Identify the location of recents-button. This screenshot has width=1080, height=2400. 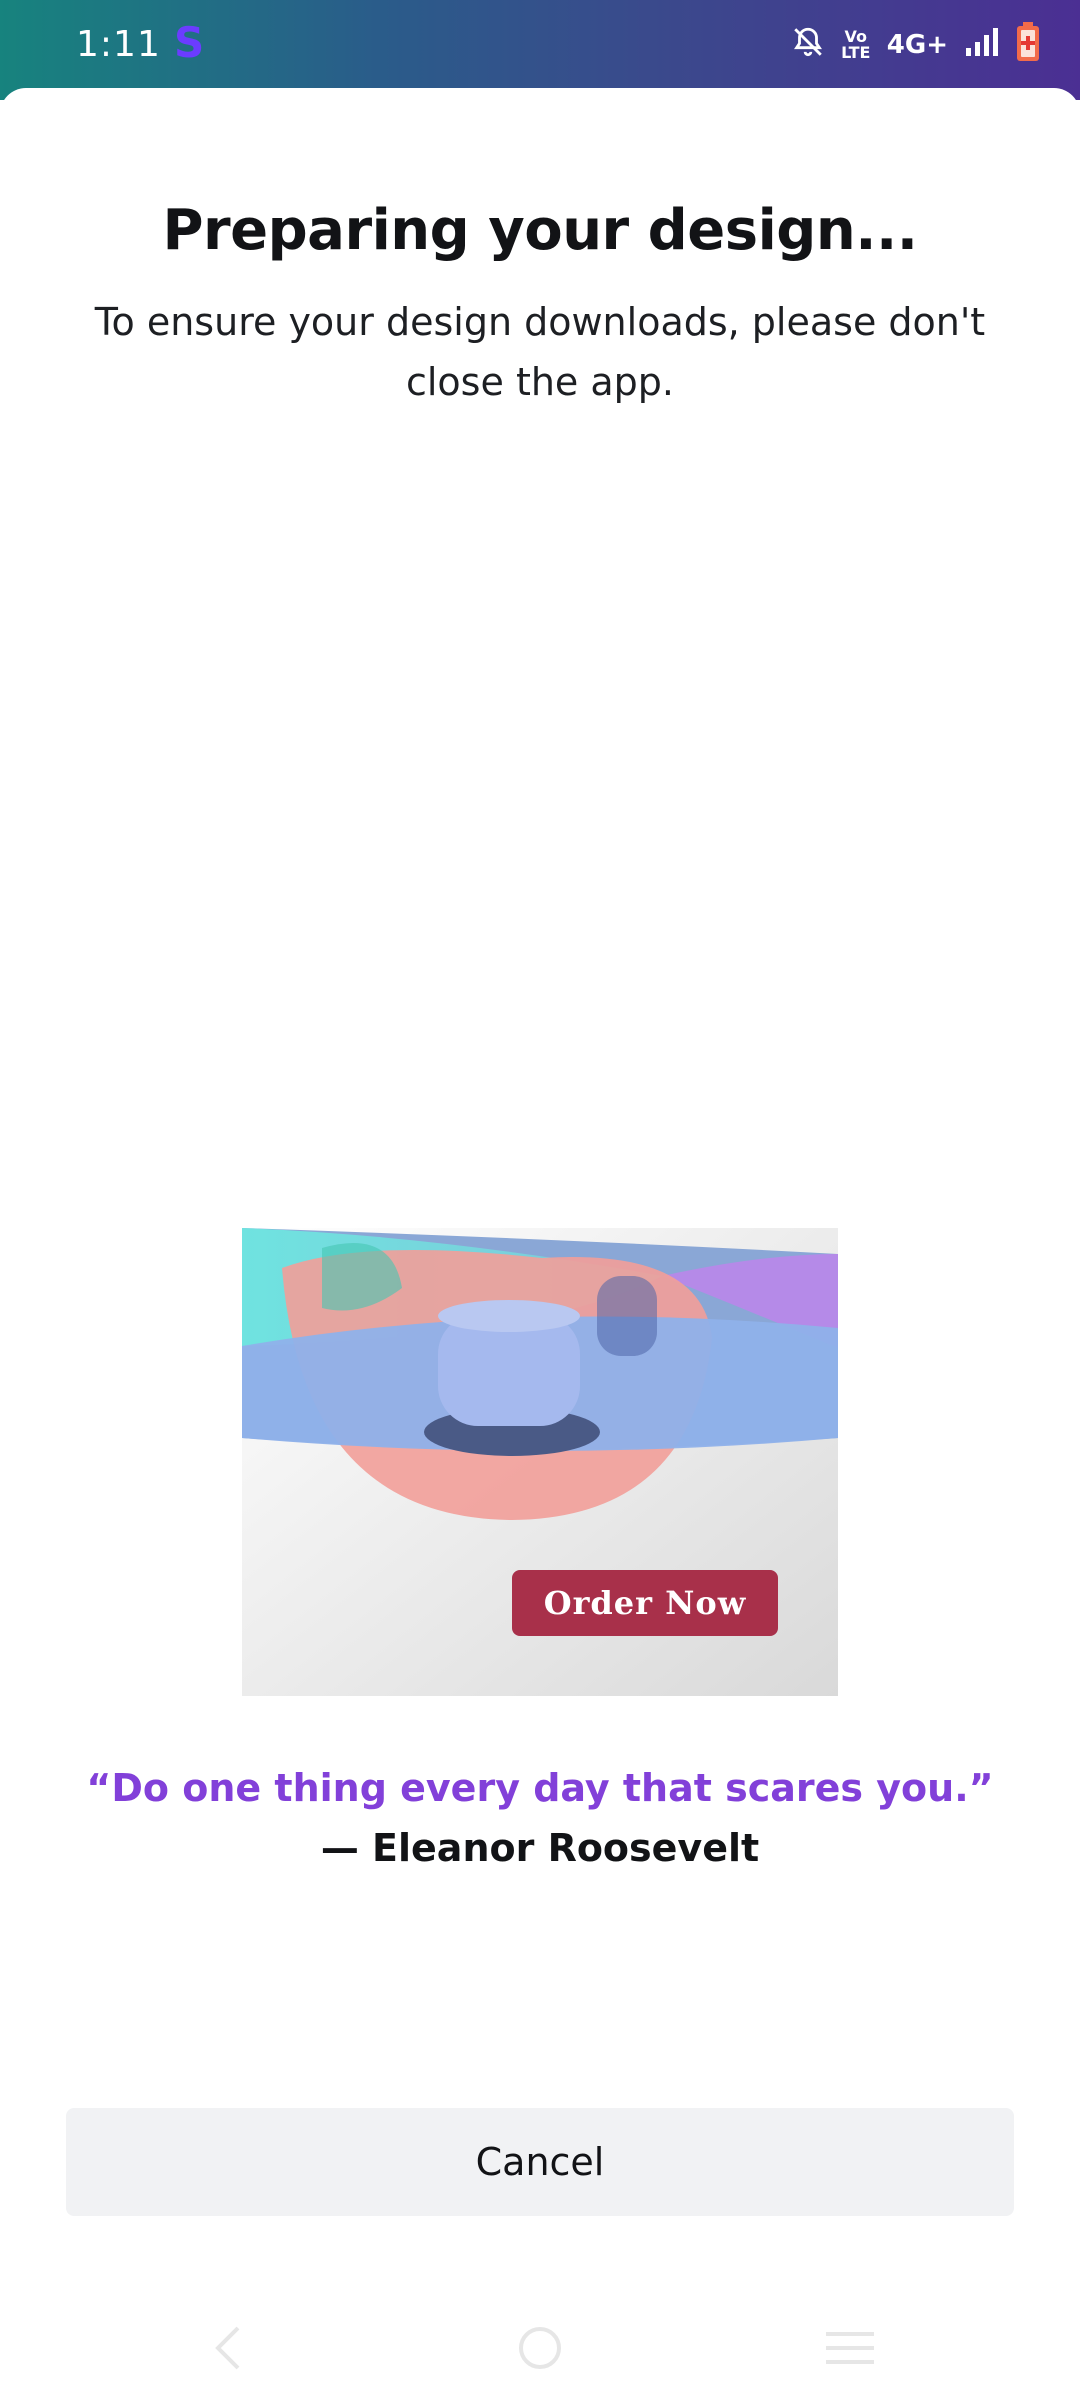
(850, 2350).